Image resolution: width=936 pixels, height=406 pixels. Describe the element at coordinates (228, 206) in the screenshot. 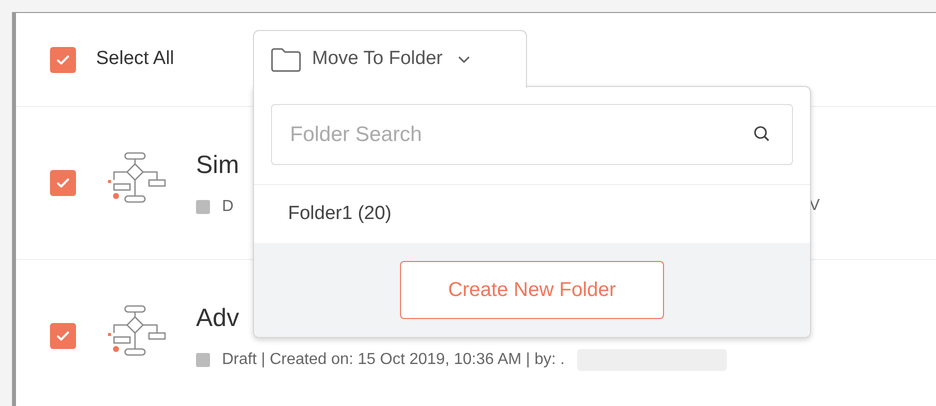

I see `row-meta: D` at that location.